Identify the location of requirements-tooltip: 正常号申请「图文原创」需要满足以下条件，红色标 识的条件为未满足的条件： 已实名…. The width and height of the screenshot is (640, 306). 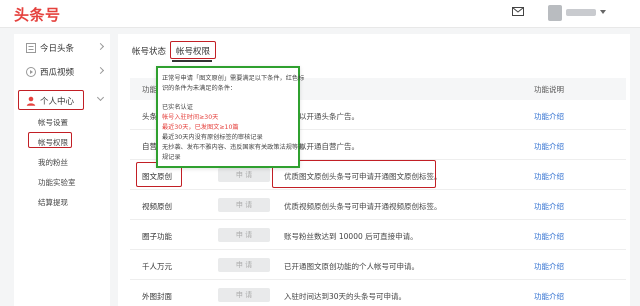
(230, 117).